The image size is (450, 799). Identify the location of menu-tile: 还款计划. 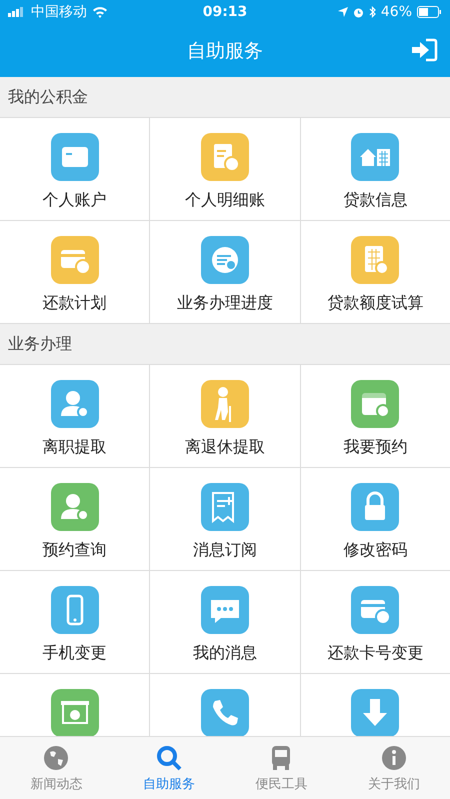
(75, 272).